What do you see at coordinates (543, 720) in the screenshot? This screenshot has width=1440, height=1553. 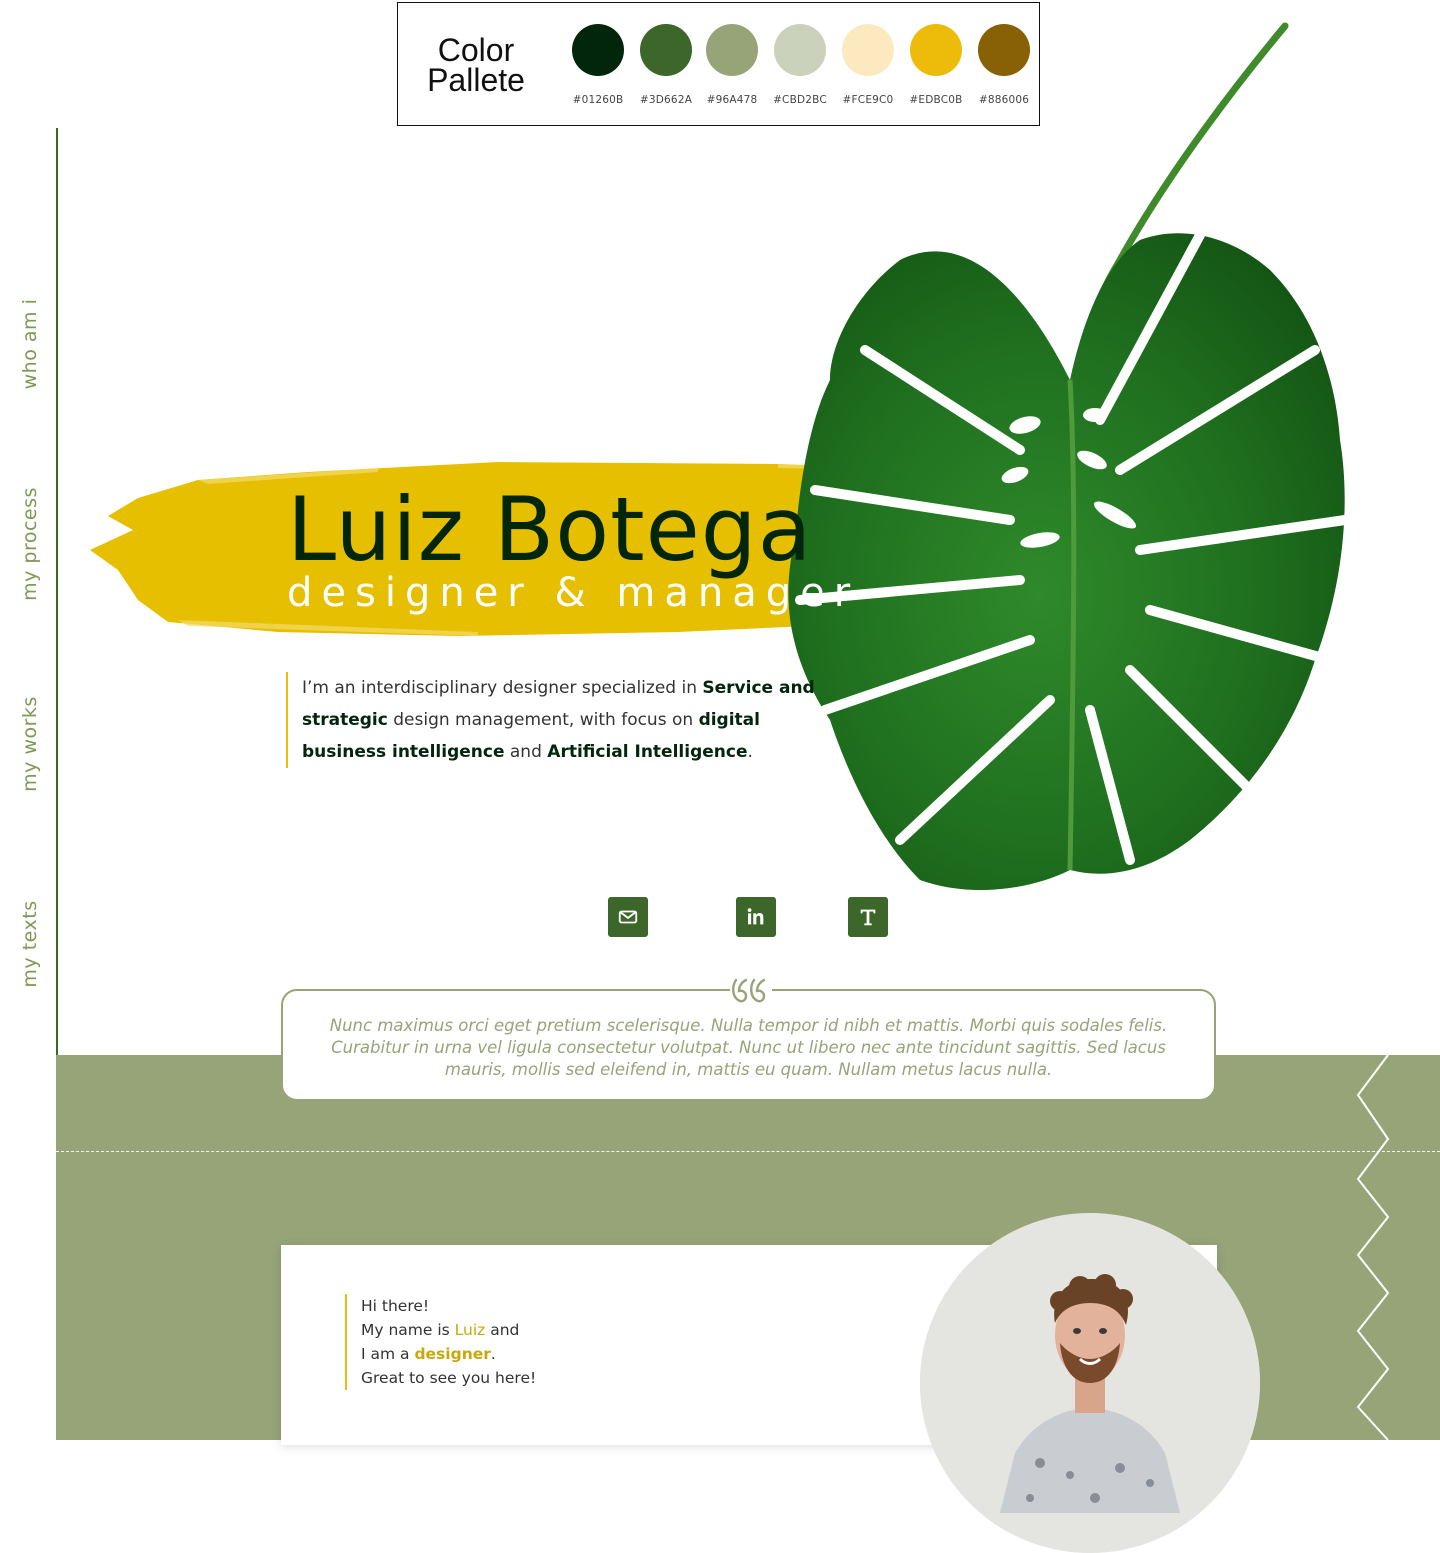 I see `intro-text: design management, with focus on` at bounding box center [543, 720].